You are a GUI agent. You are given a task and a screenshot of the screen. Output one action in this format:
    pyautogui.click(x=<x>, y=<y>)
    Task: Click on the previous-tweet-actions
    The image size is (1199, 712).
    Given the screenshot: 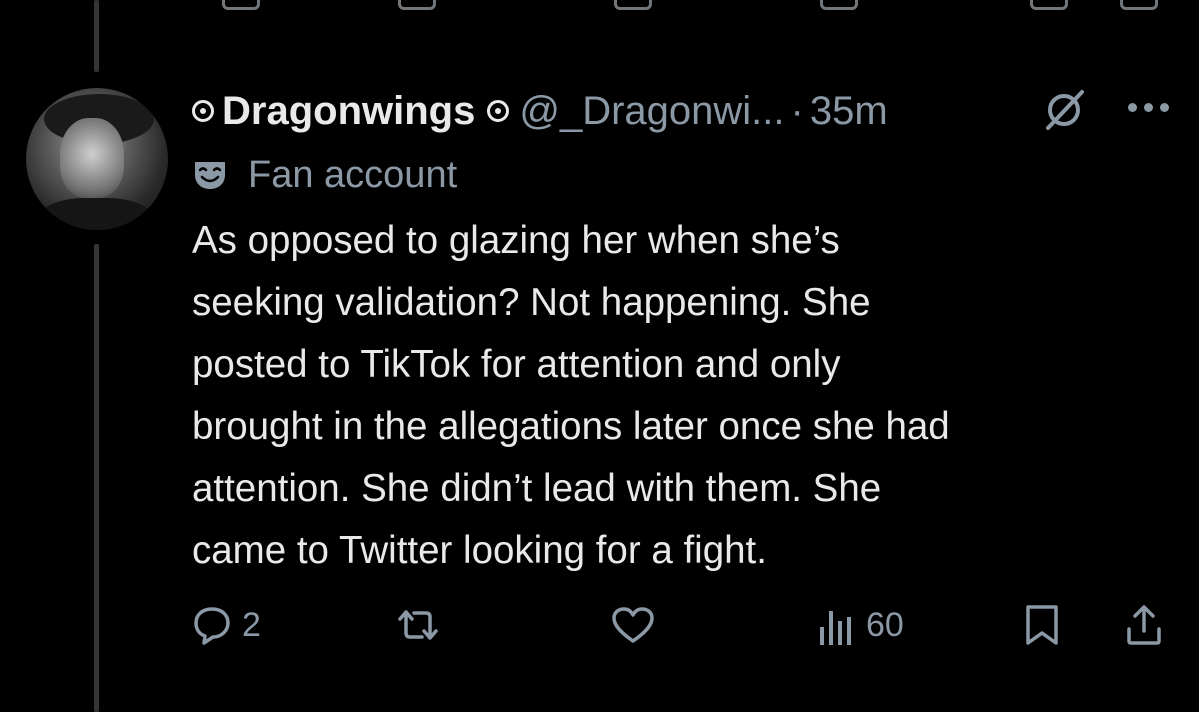 What is the action you would take?
    pyautogui.click(x=599, y=5)
    